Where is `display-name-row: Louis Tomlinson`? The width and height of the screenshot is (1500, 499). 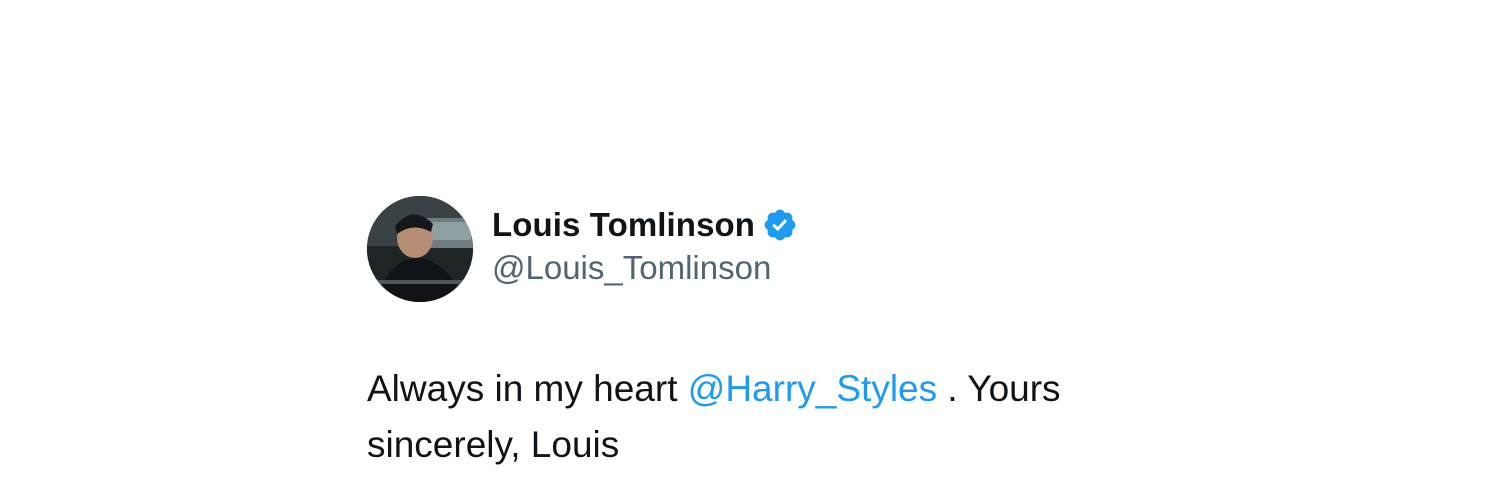 display-name-row: Louis Tomlinson is located at coordinates (645, 225).